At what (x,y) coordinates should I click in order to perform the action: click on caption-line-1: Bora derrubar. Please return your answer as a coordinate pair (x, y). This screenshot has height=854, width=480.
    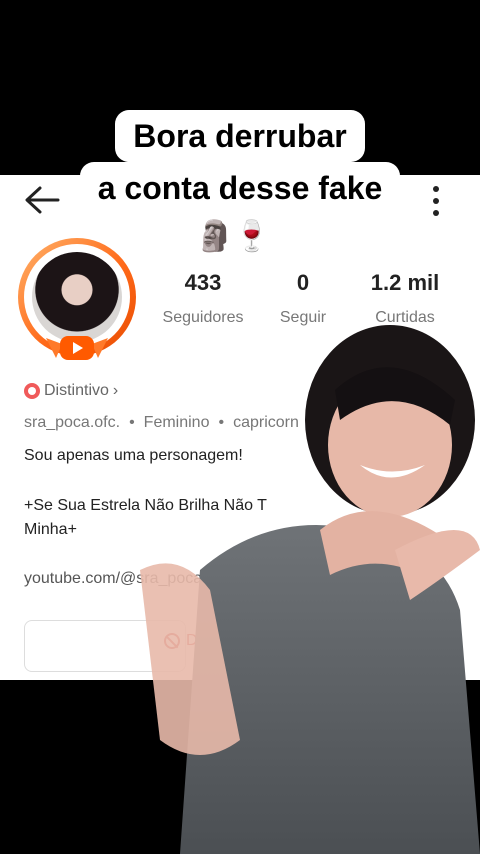
    Looking at the image, I should click on (240, 136).